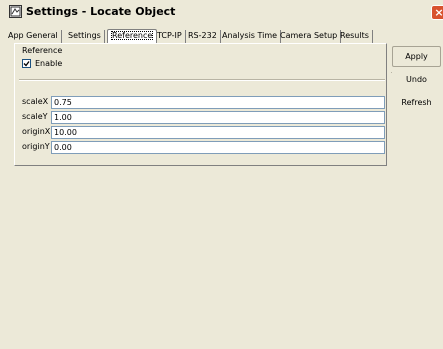  I want to click on tab-app-general: App General, so click(33, 36).